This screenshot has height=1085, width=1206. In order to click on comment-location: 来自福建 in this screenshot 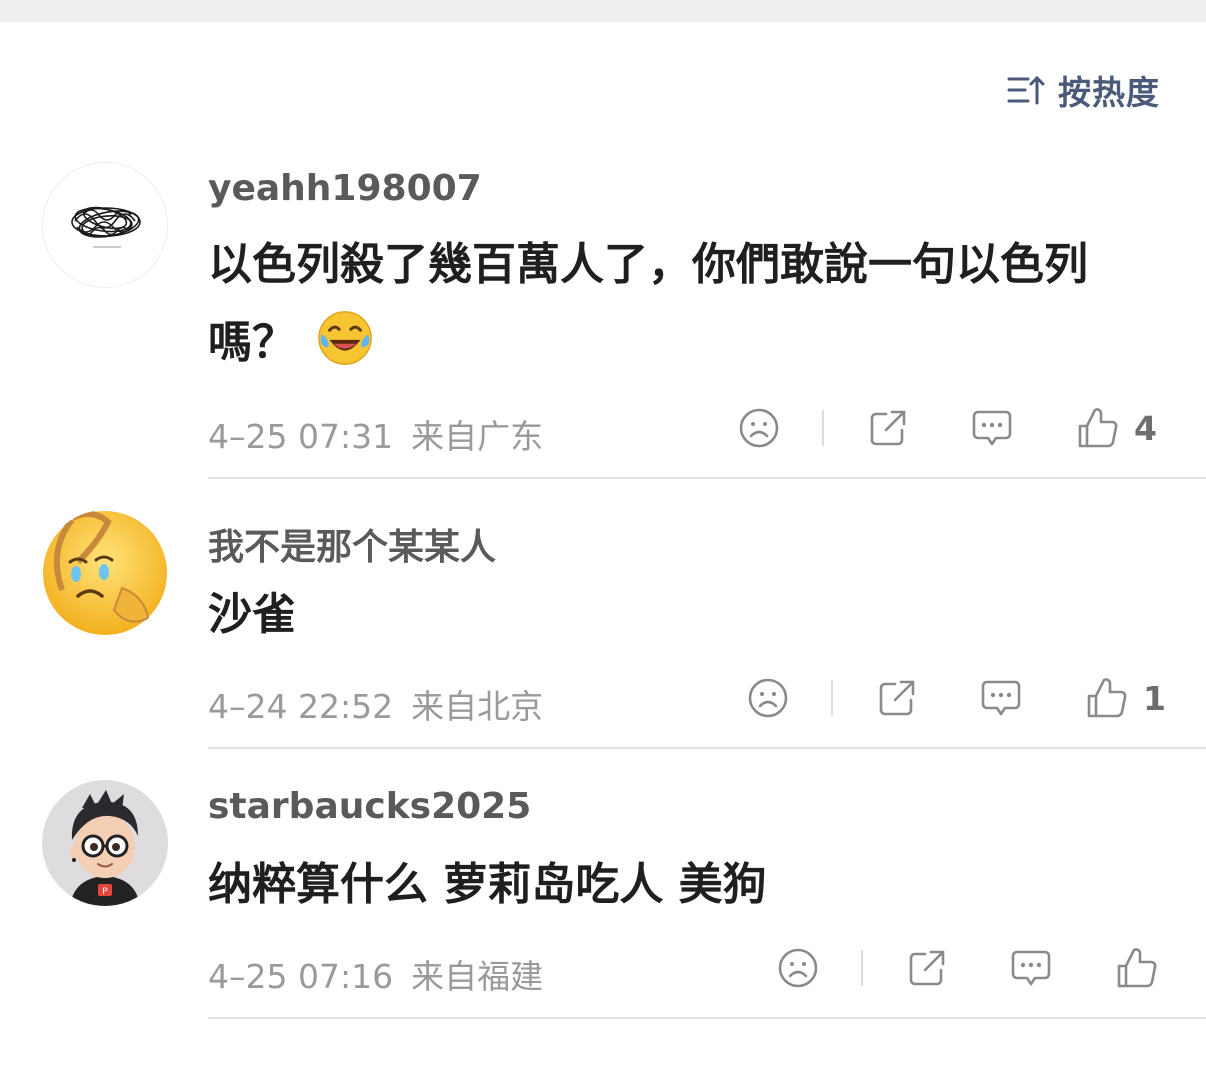, I will do `click(477, 976)`.